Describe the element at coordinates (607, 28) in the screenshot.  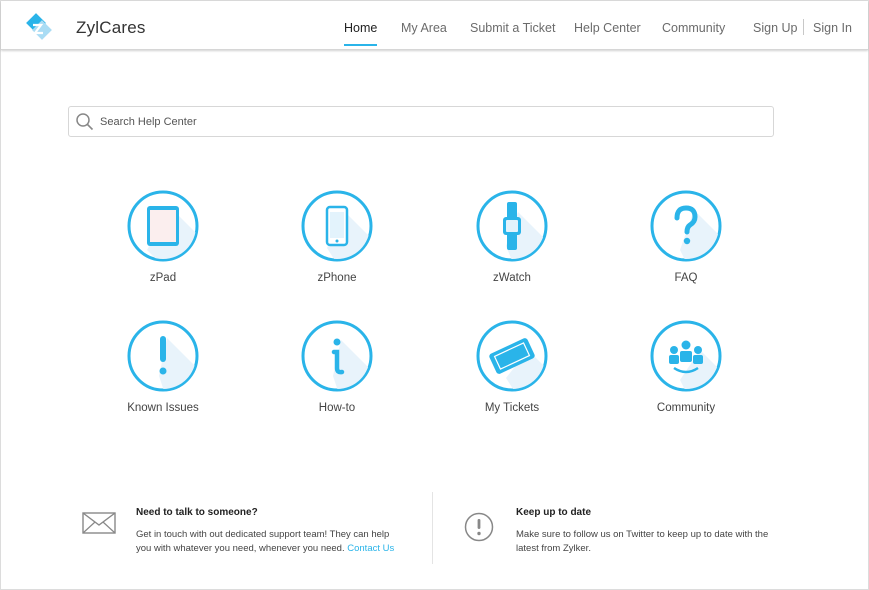
I see `nav-help-center: Help Center` at that location.